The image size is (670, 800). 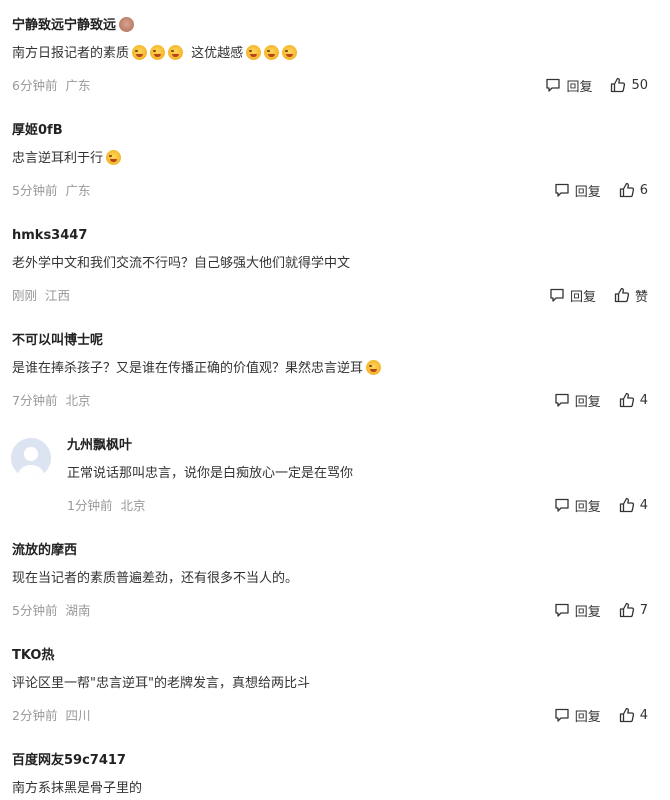 I want to click on comment-actions: 回复 6, so click(x=601, y=190).